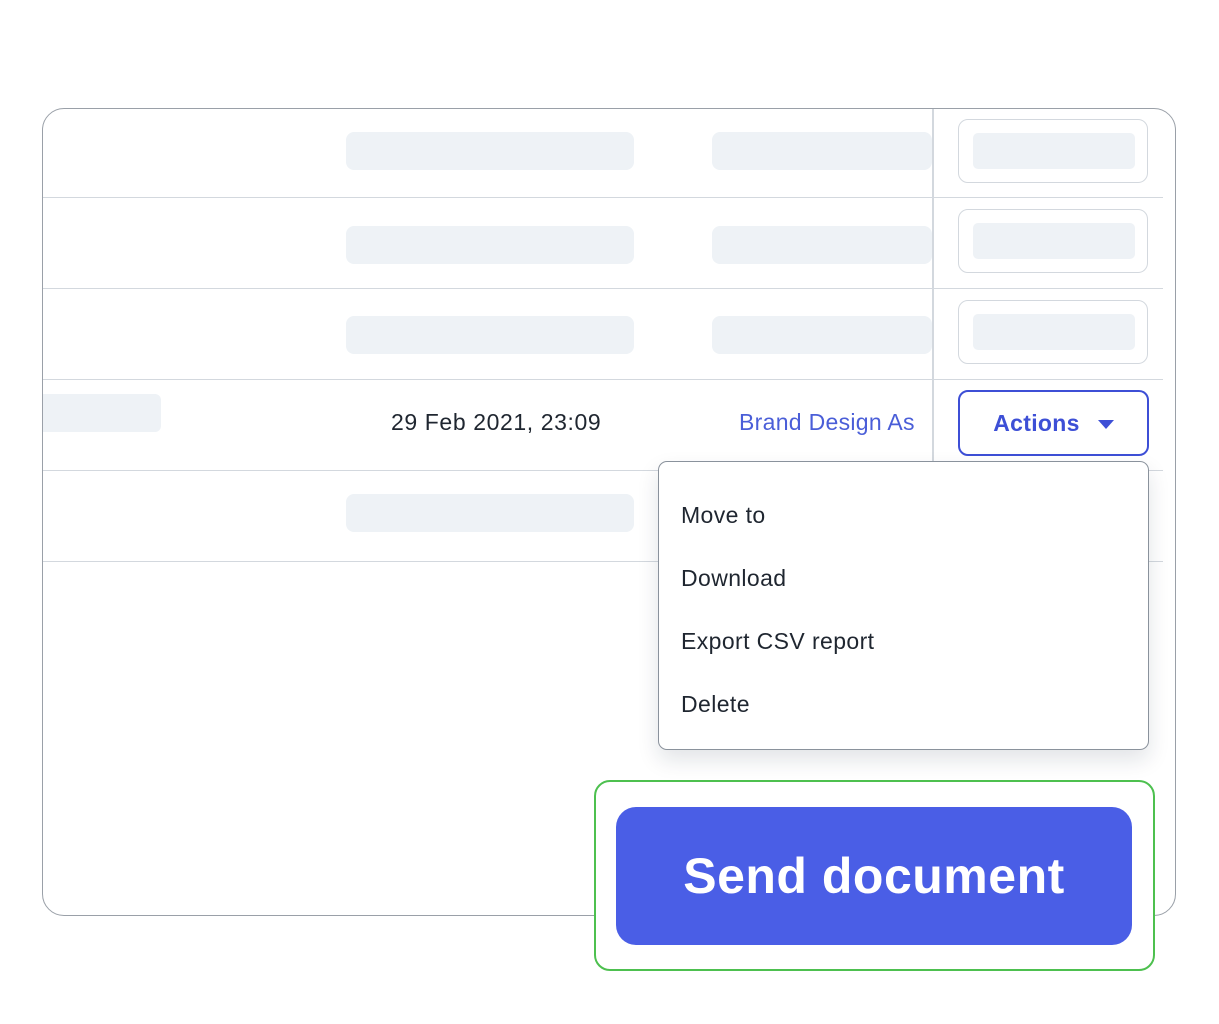 The width and height of the screenshot is (1219, 1024). I want to click on skeleton-name-cell, so click(102, 413).